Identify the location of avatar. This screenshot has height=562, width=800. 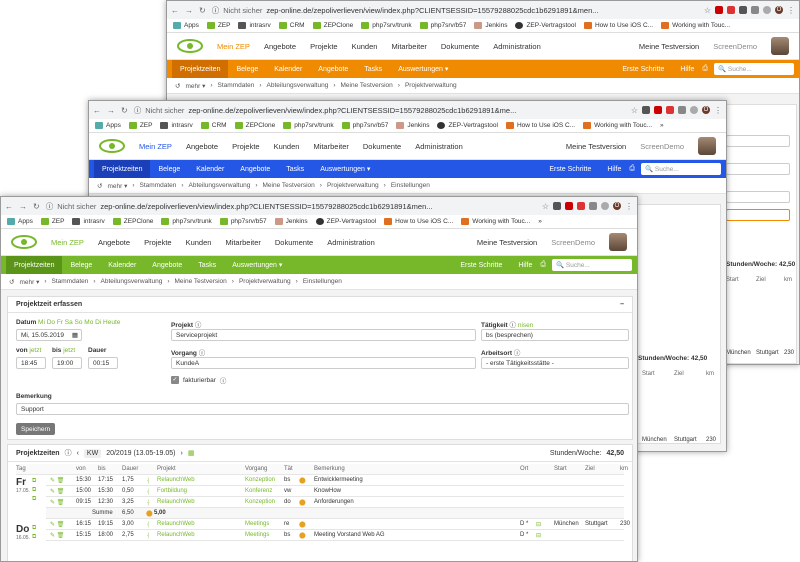
(618, 242).